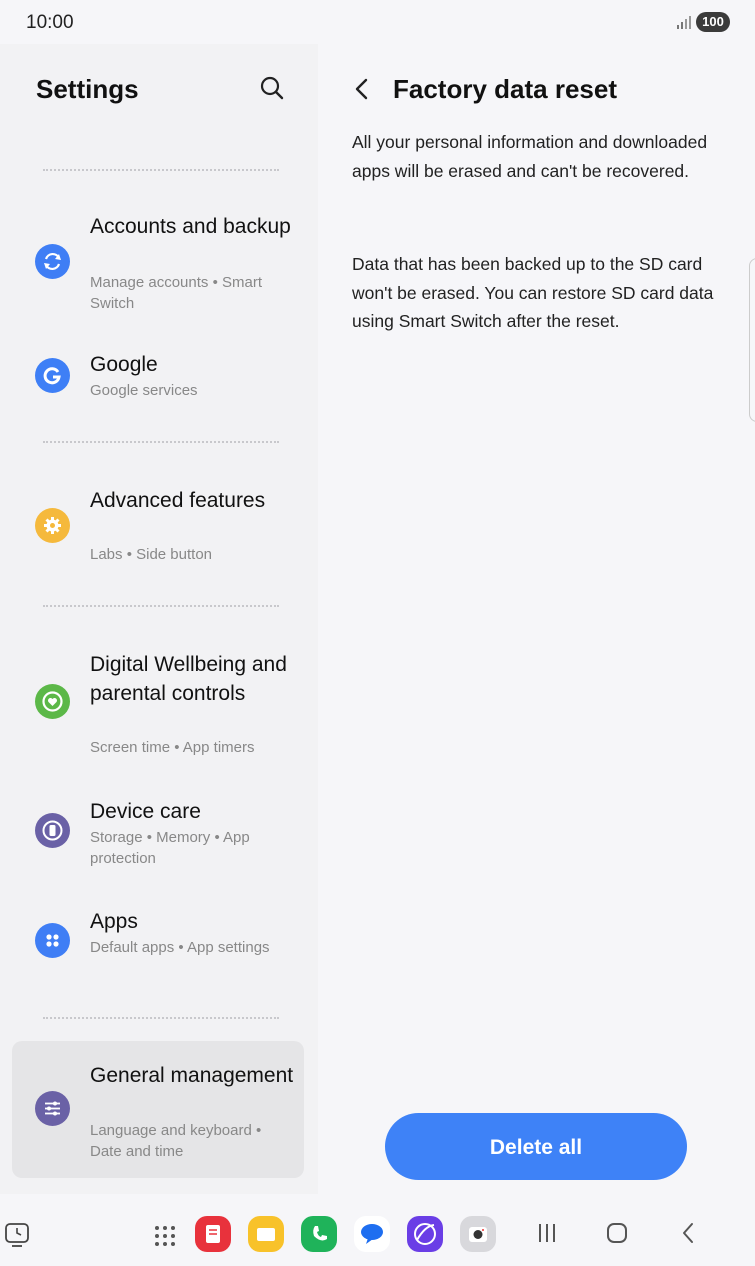 This screenshot has width=755, height=1266. What do you see at coordinates (192, 1075) in the screenshot?
I see `item-title: General management` at bounding box center [192, 1075].